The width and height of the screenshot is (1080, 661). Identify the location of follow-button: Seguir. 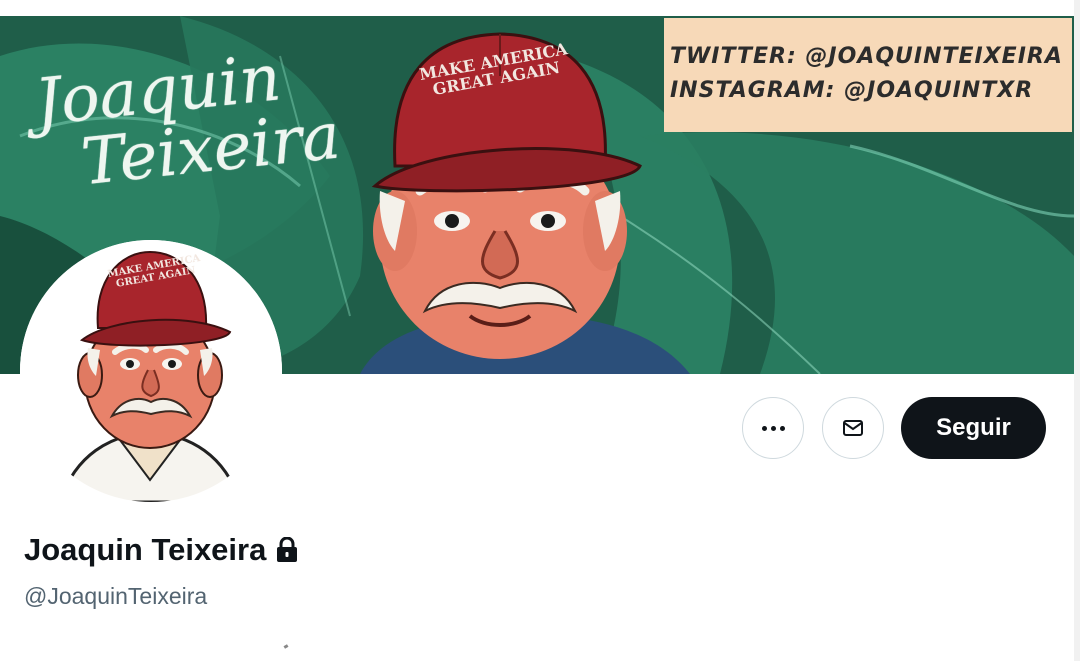
(973, 428).